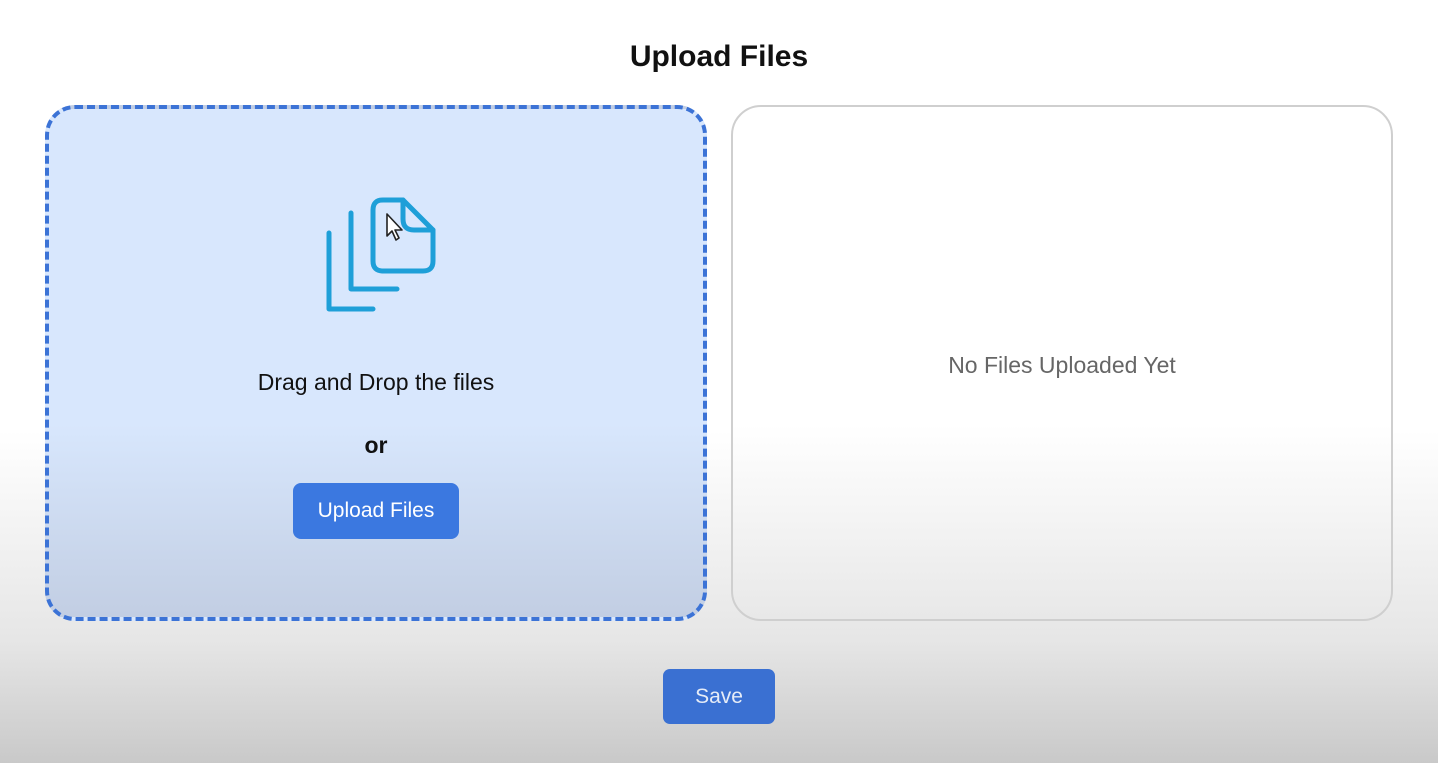 The width and height of the screenshot is (1438, 763). What do you see at coordinates (376, 511) in the screenshot?
I see `upload-files-button: Upload Files` at bounding box center [376, 511].